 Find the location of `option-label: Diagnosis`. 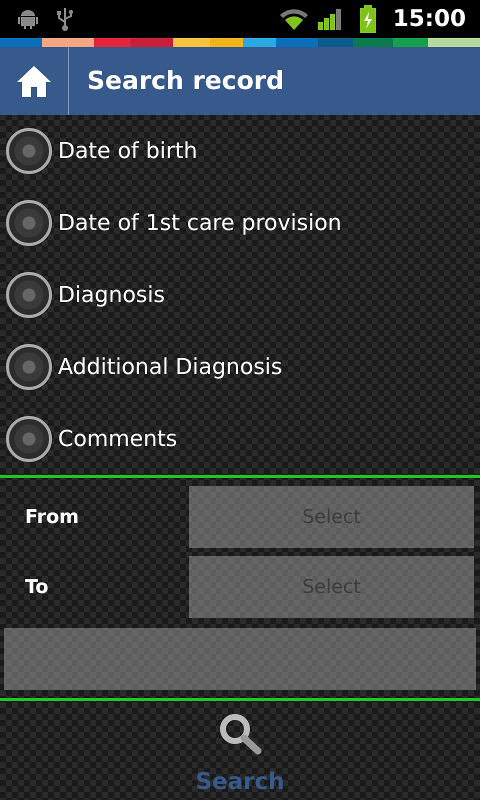

option-label: Diagnosis is located at coordinates (111, 296).